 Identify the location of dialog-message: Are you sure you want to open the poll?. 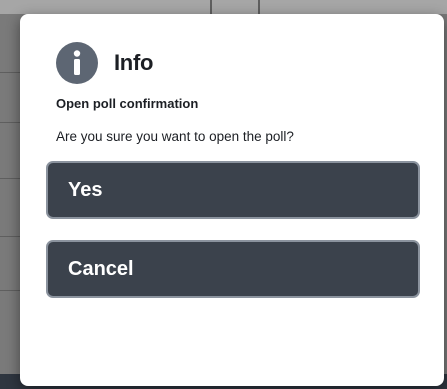
(175, 136).